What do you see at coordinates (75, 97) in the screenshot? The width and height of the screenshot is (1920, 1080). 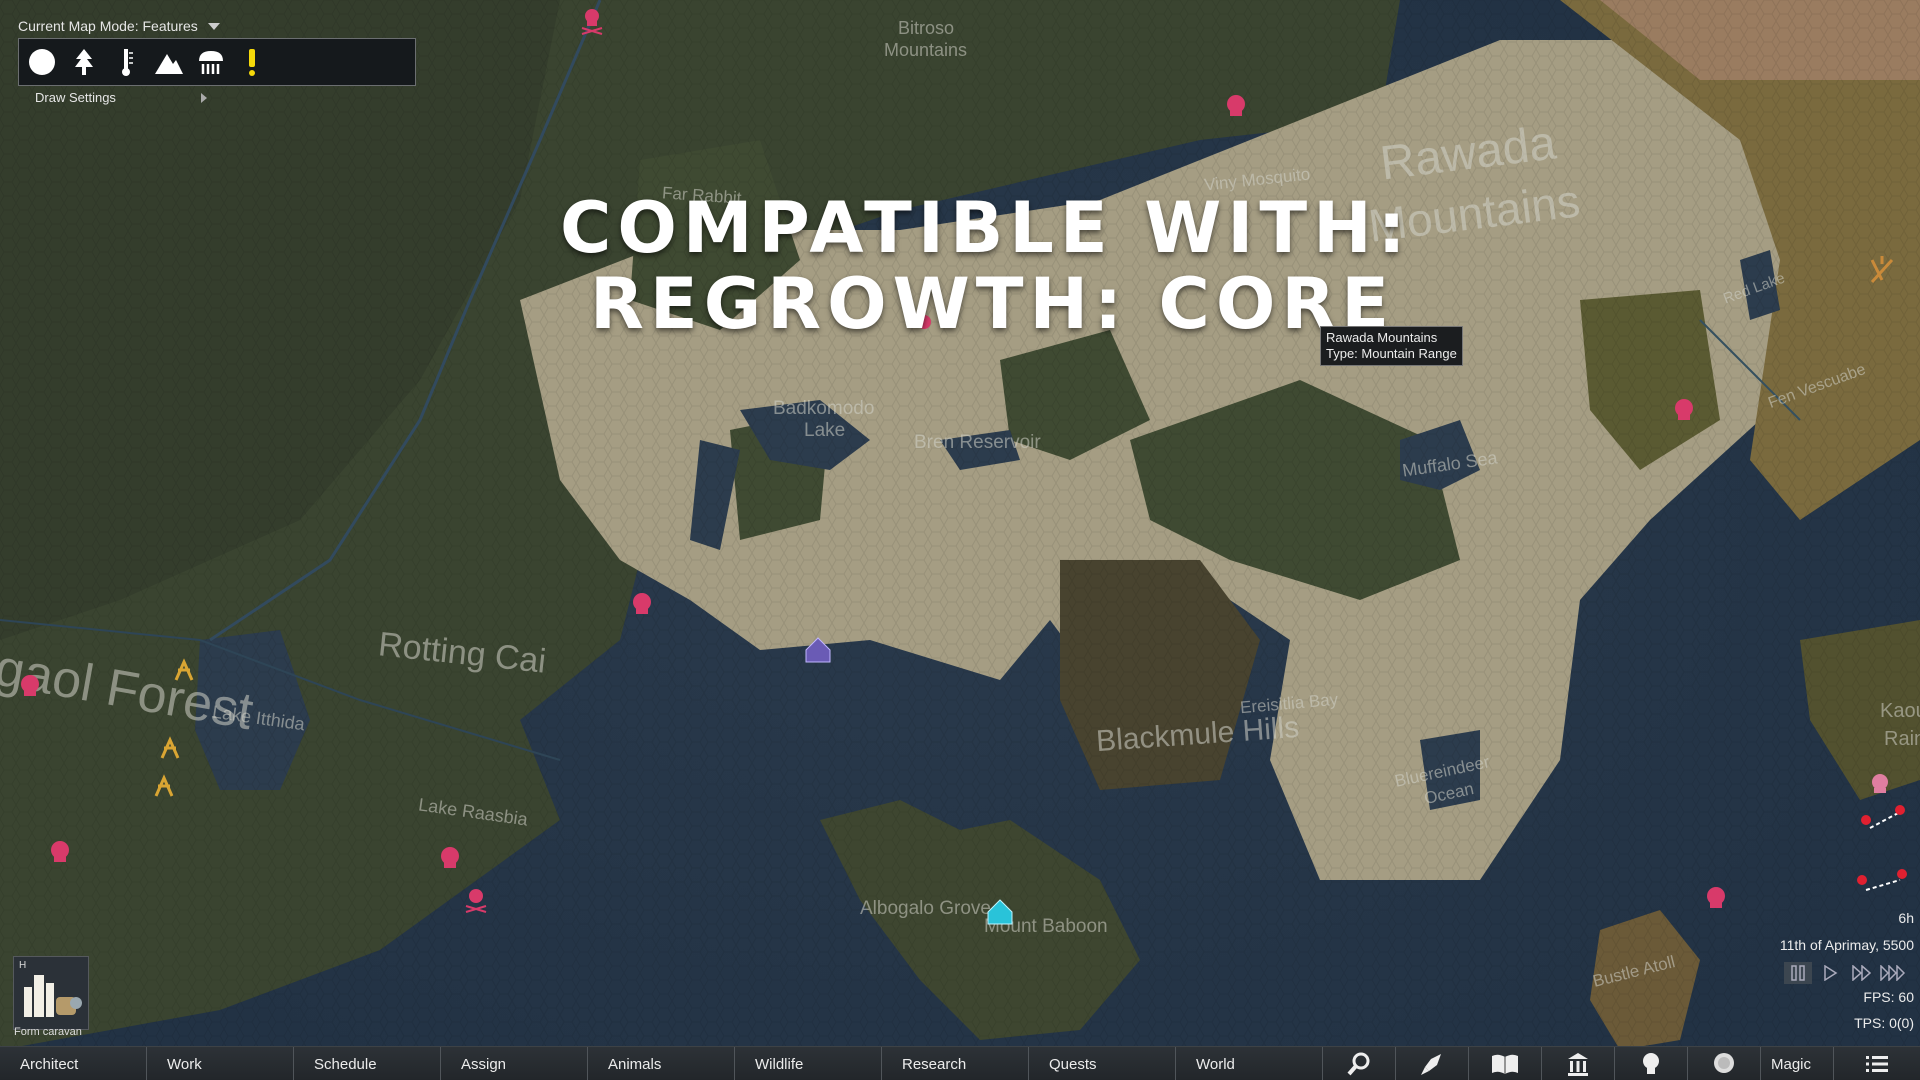 I see `draw-settings-label: Draw Settings` at bounding box center [75, 97].